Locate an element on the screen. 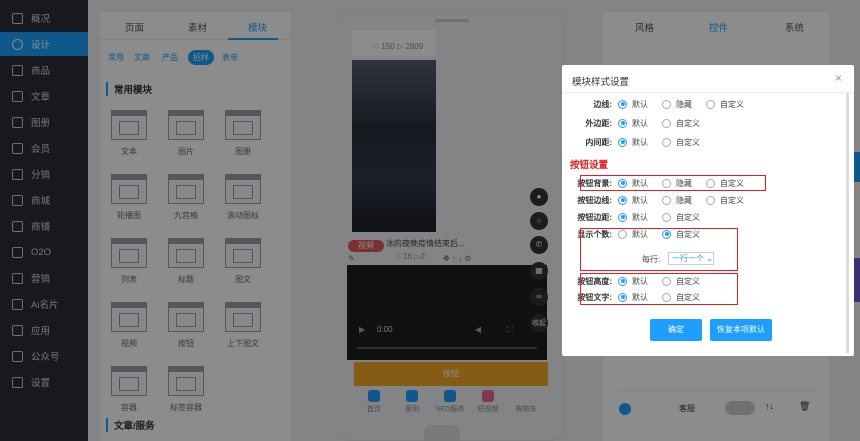  setting-row: 外边距: 默认 自定义 is located at coordinates (708, 123).